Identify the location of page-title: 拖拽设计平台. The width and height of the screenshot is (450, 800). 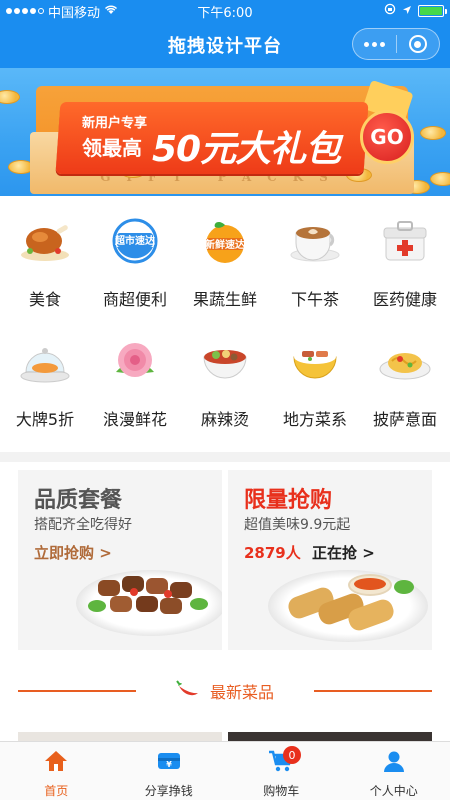
(225, 46).